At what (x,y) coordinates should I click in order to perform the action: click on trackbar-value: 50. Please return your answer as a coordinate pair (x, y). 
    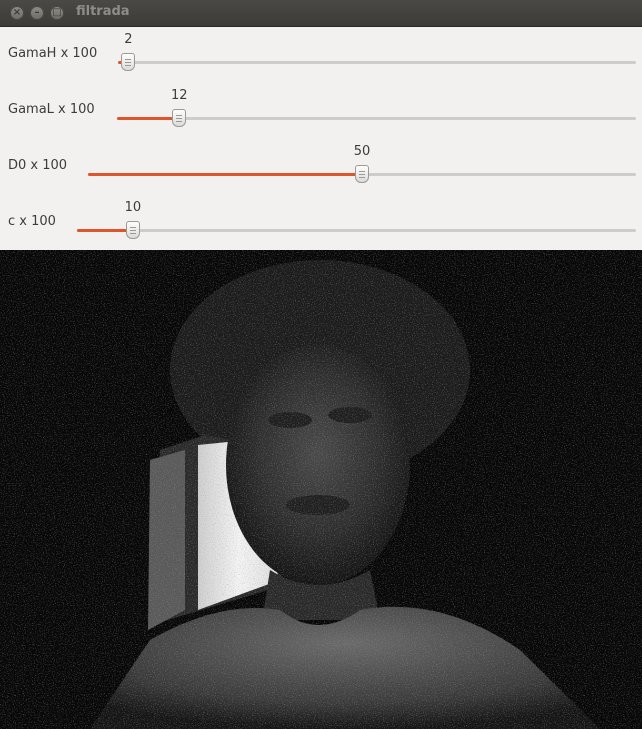
    Looking at the image, I should click on (362, 151).